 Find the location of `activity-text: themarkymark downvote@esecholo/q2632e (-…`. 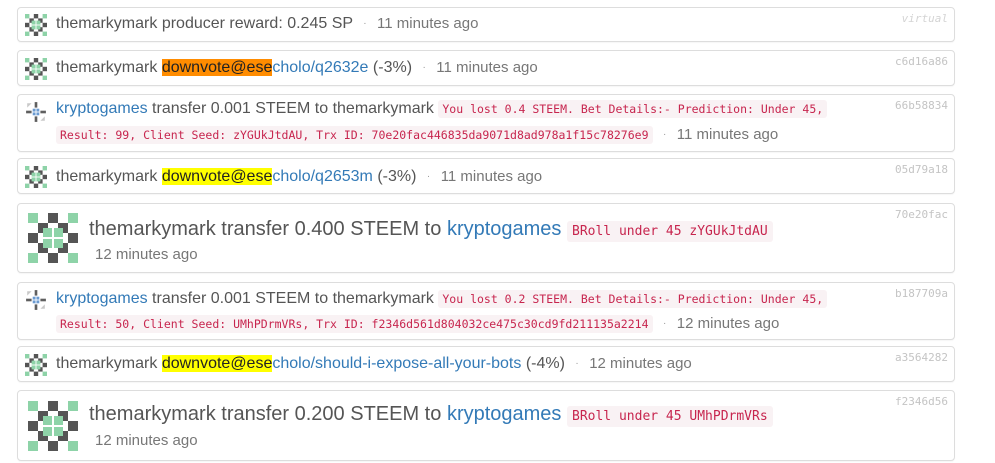

activity-text: themarkymark downvote@esecholo/q2632e (-… is located at coordinates (297, 68).